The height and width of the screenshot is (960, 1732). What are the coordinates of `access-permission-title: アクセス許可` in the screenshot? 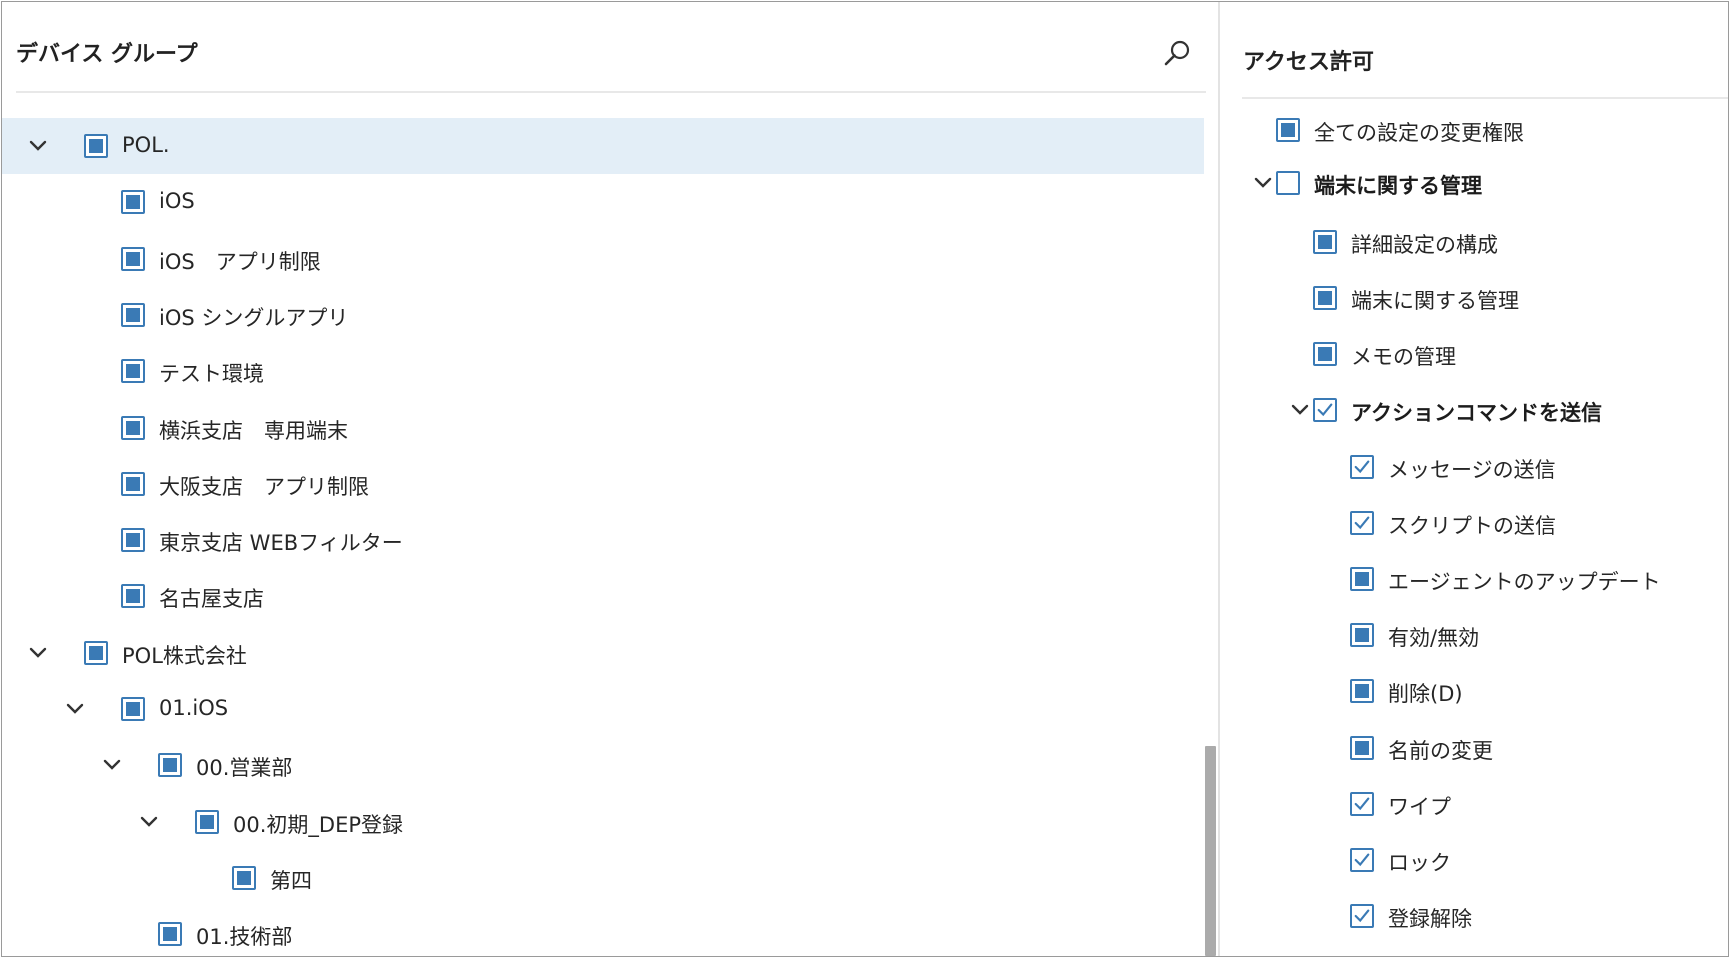 It's located at (1308, 62).